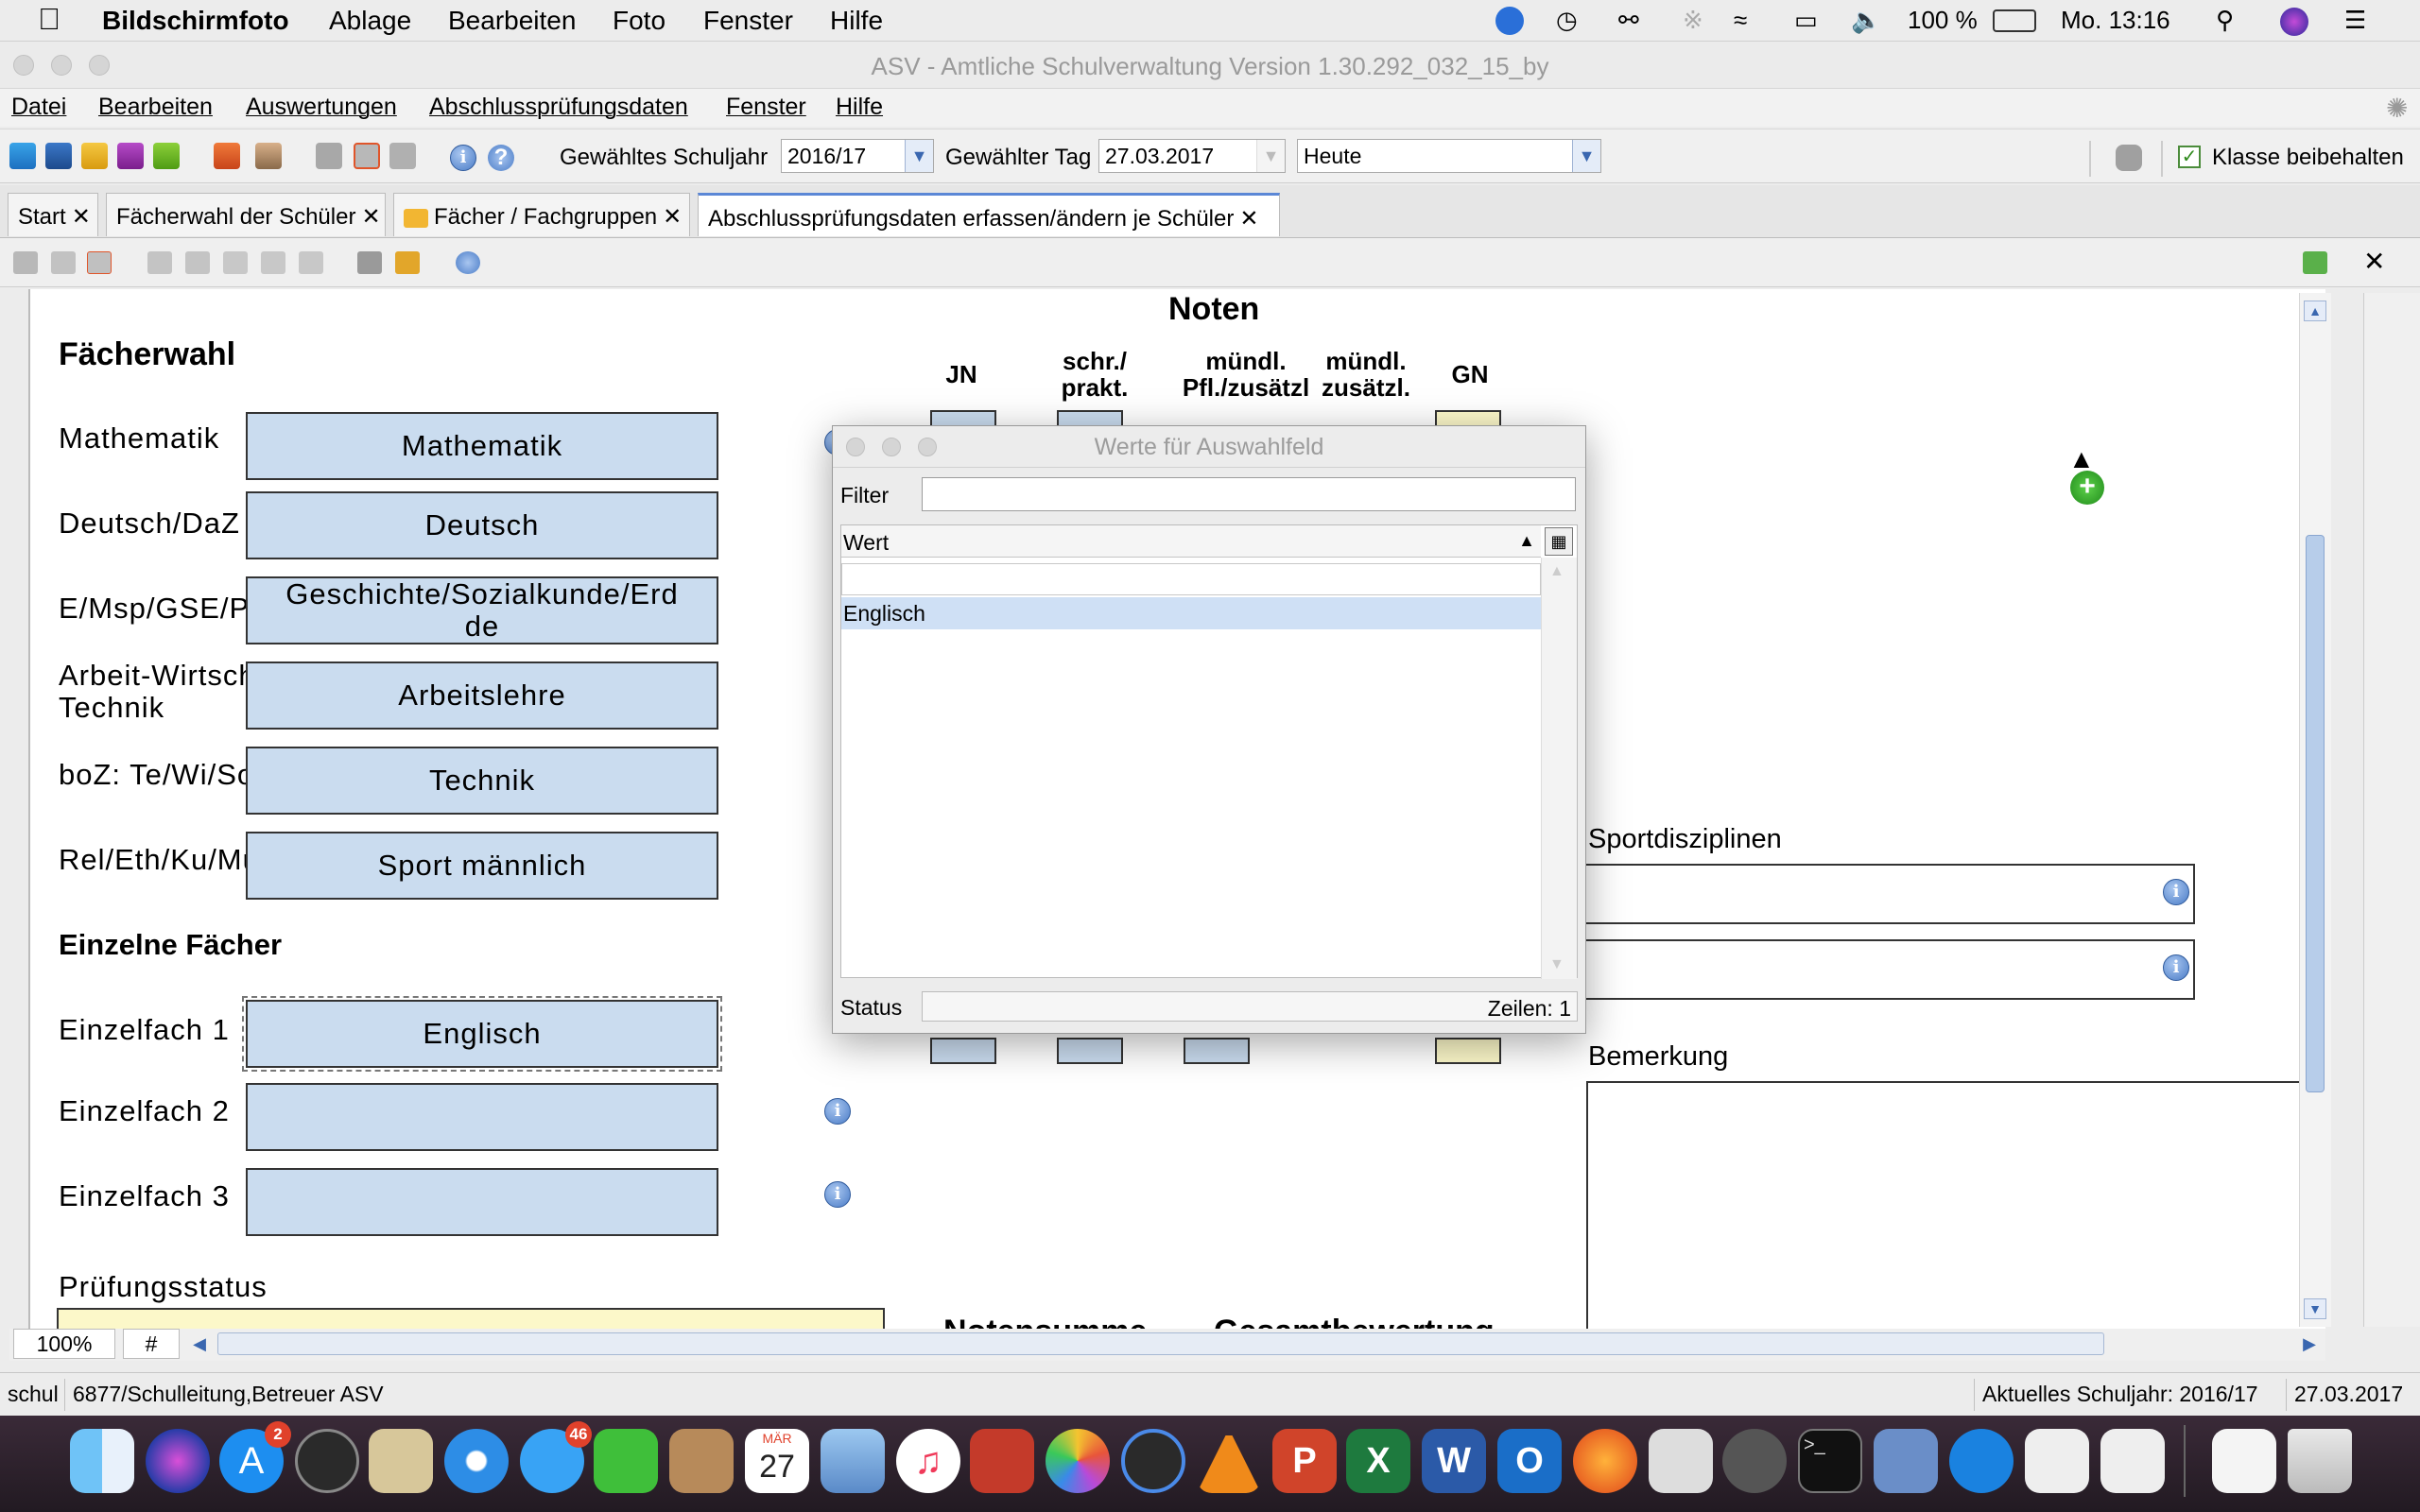  What do you see at coordinates (1229, 1461) in the screenshot?
I see `vlc-icon` at bounding box center [1229, 1461].